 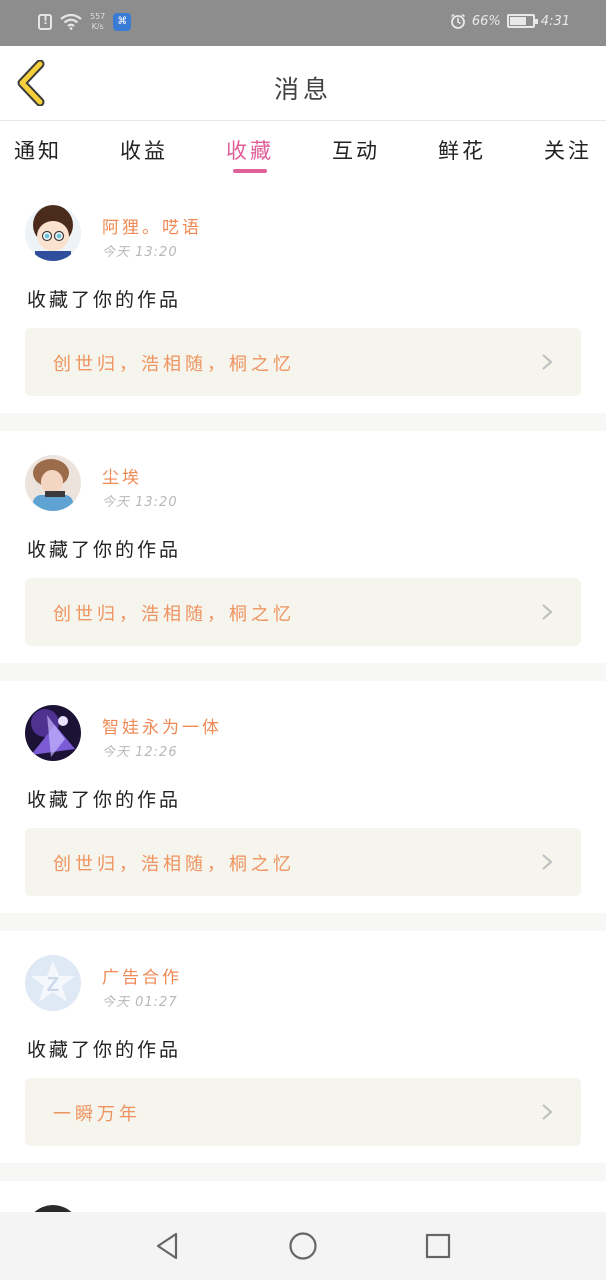 I want to click on tab-follow: 关注, so click(x=568, y=151).